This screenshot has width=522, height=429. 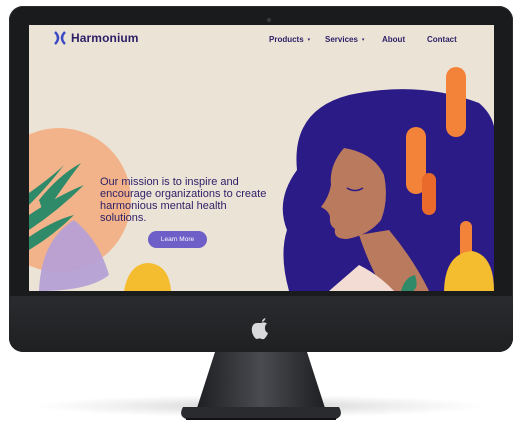 I want to click on monitor-stand, so click(x=261, y=386).